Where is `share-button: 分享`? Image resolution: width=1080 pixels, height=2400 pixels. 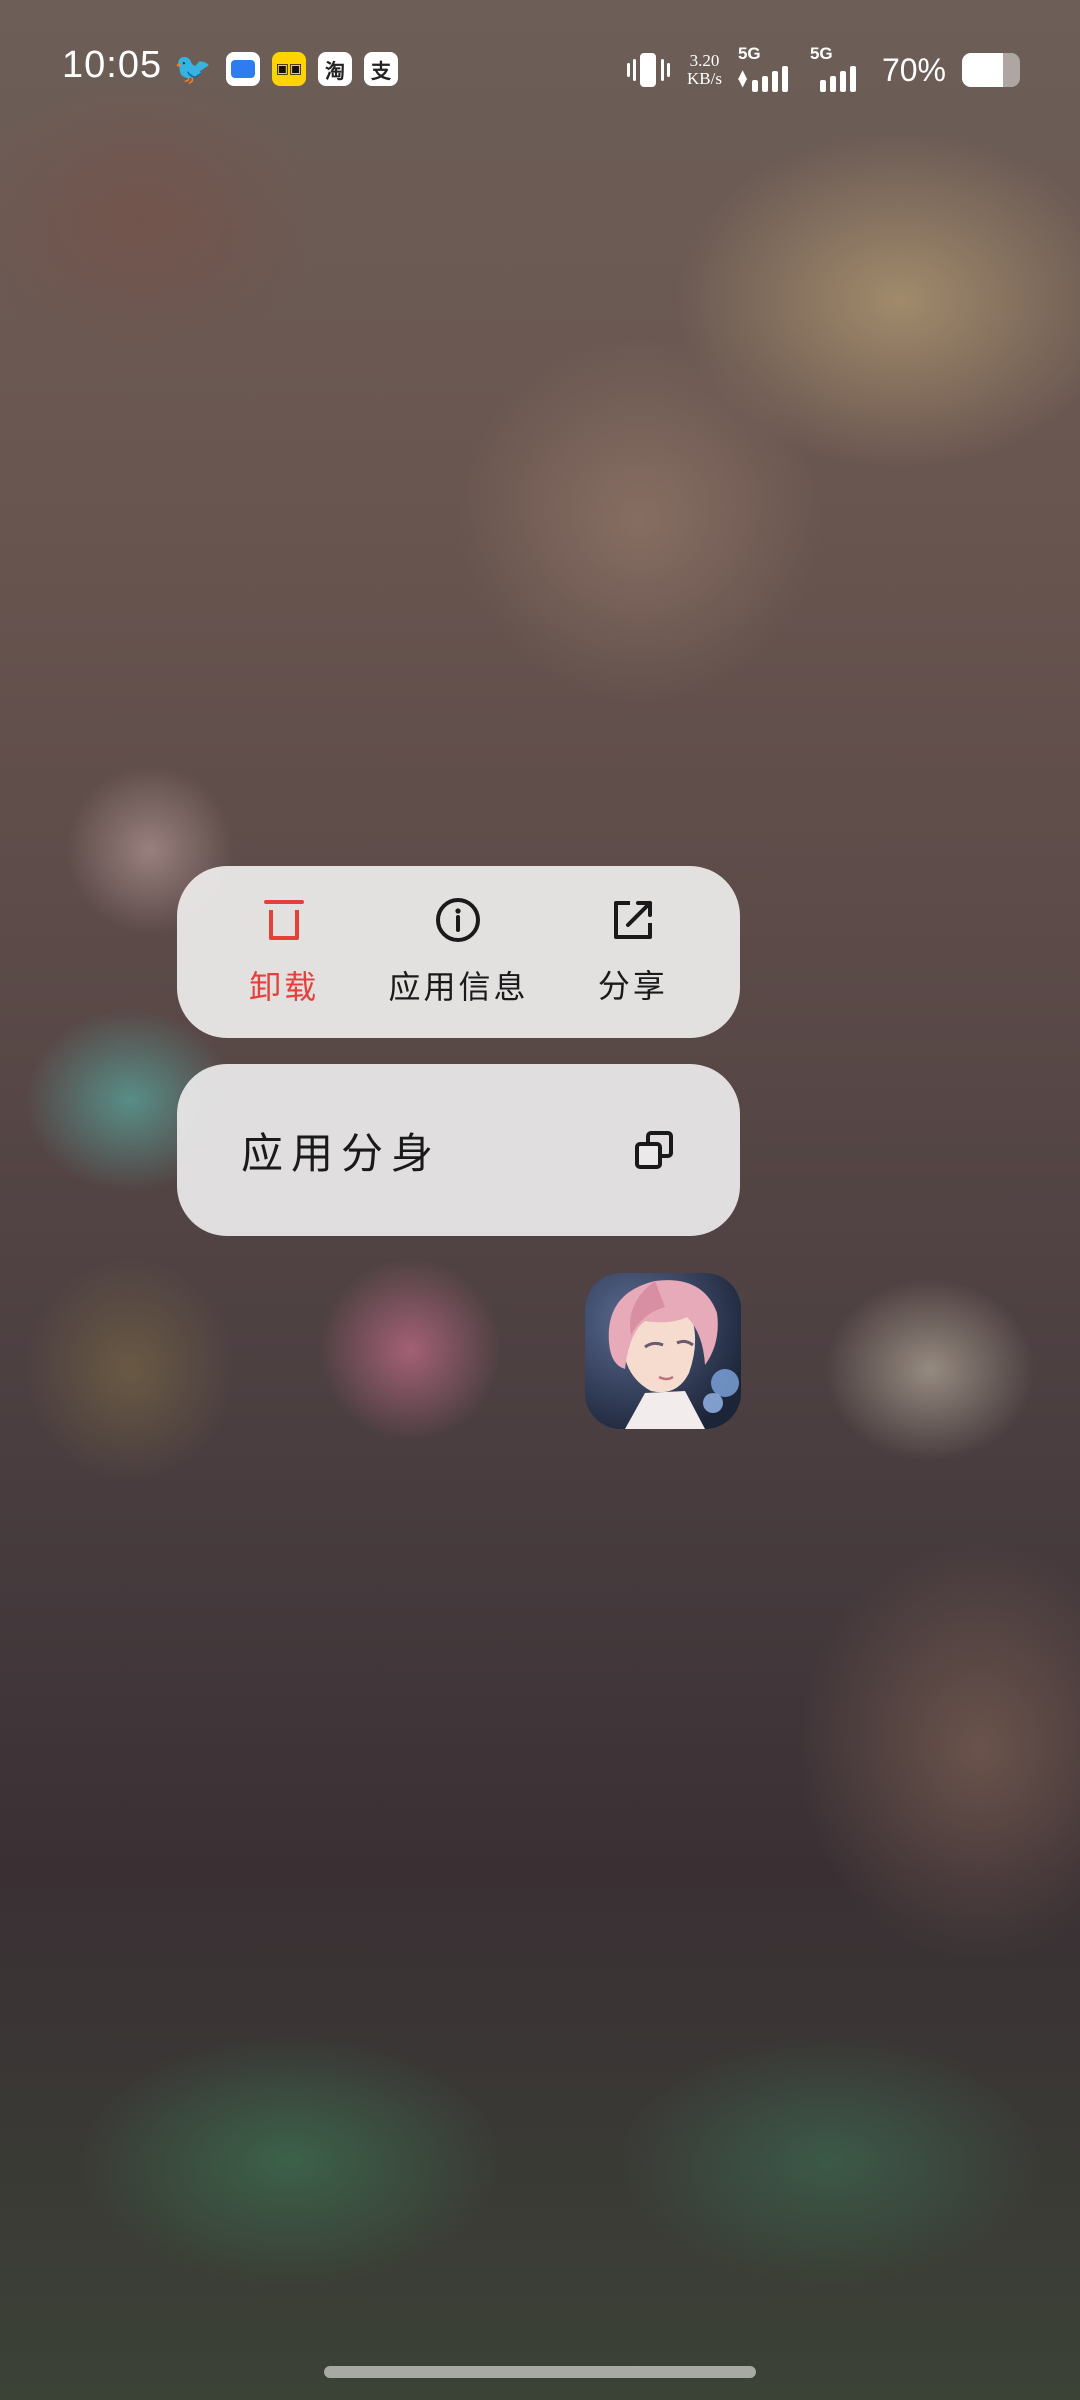
share-button: 分享 is located at coordinates (633, 952).